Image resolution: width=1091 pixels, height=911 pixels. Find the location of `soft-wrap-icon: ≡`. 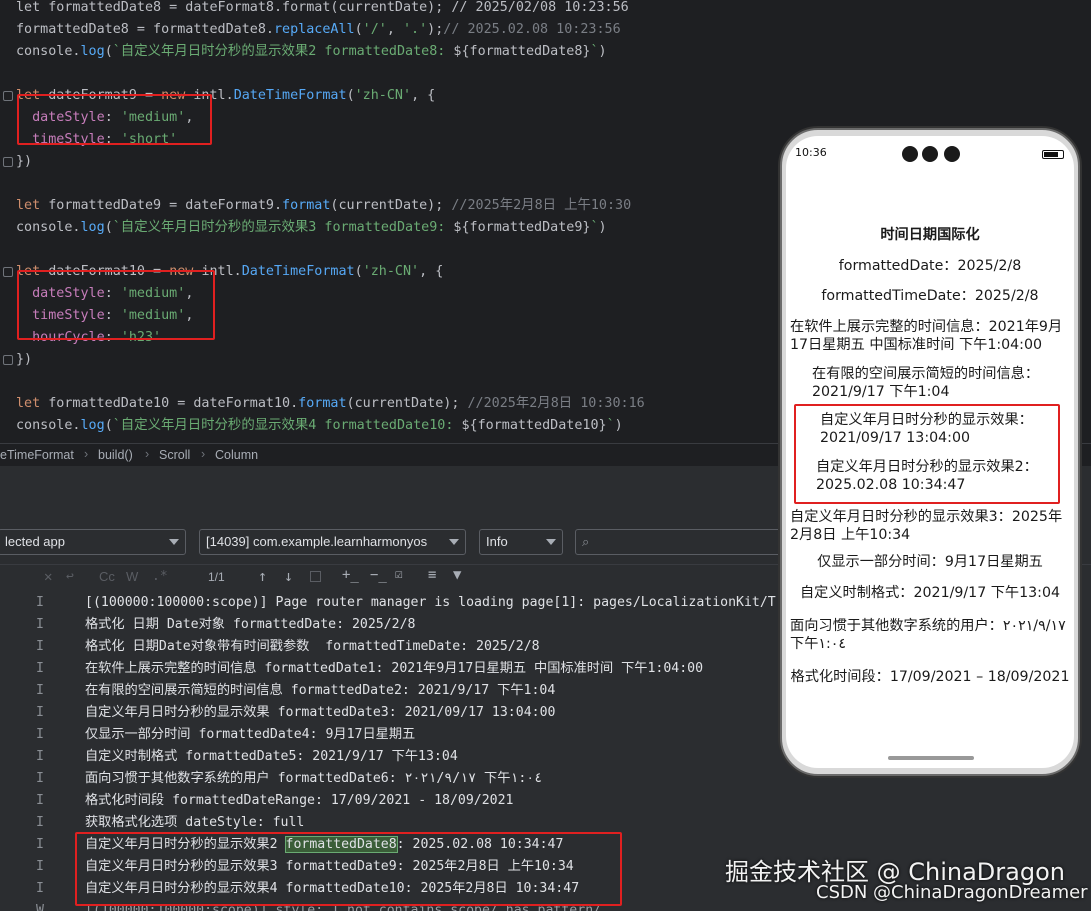

soft-wrap-icon: ≡ is located at coordinates (432, 575).